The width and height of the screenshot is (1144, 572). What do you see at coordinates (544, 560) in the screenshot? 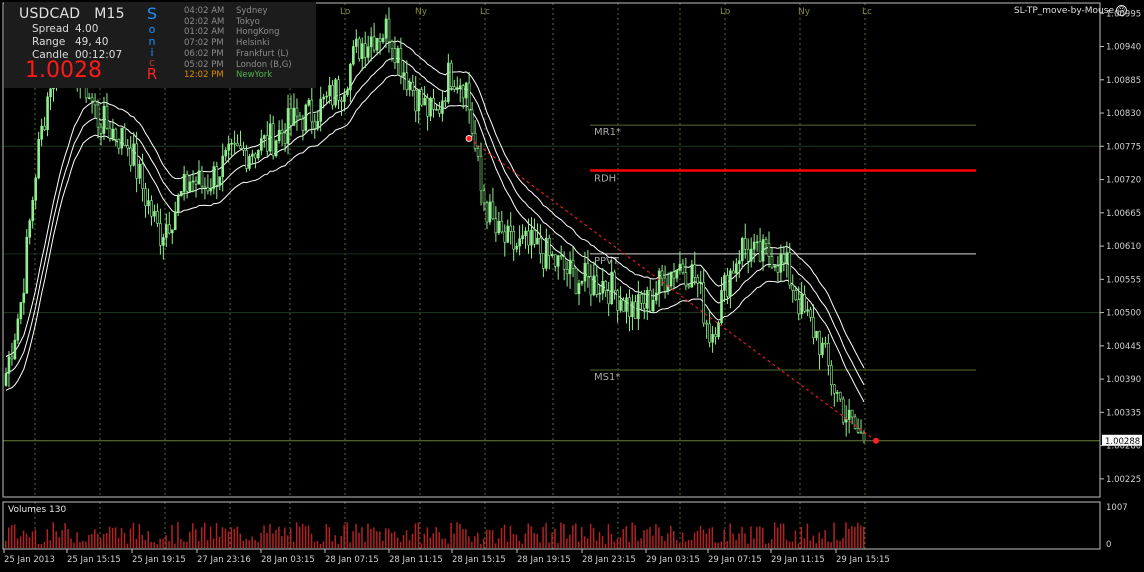
I see `x-tick-label: 28 Jan 19:15` at bounding box center [544, 560].